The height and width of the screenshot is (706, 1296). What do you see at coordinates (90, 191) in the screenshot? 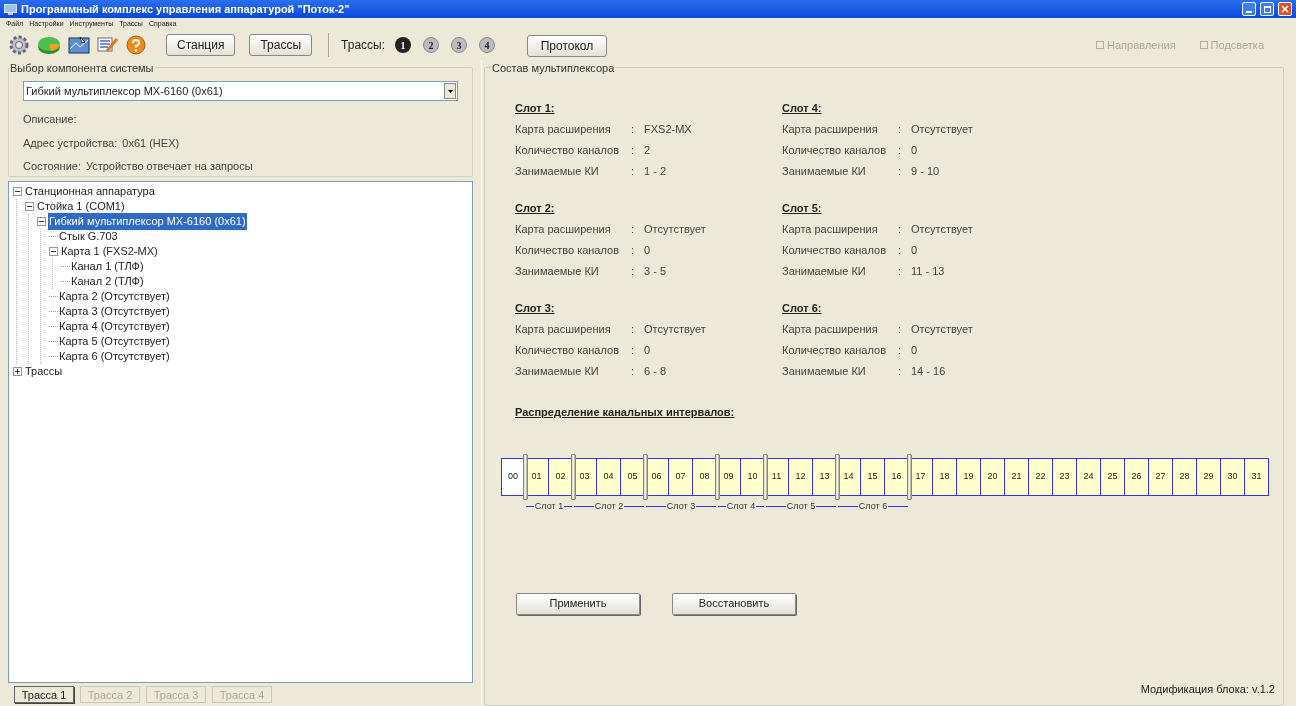
I see `tree-item: Станционная аппаратура` at bounding box center [90, 191].